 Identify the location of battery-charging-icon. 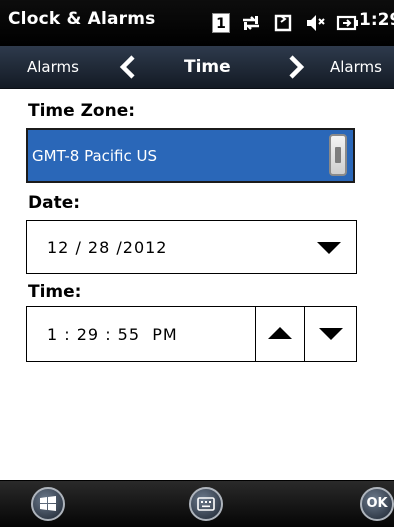
(348, 23).